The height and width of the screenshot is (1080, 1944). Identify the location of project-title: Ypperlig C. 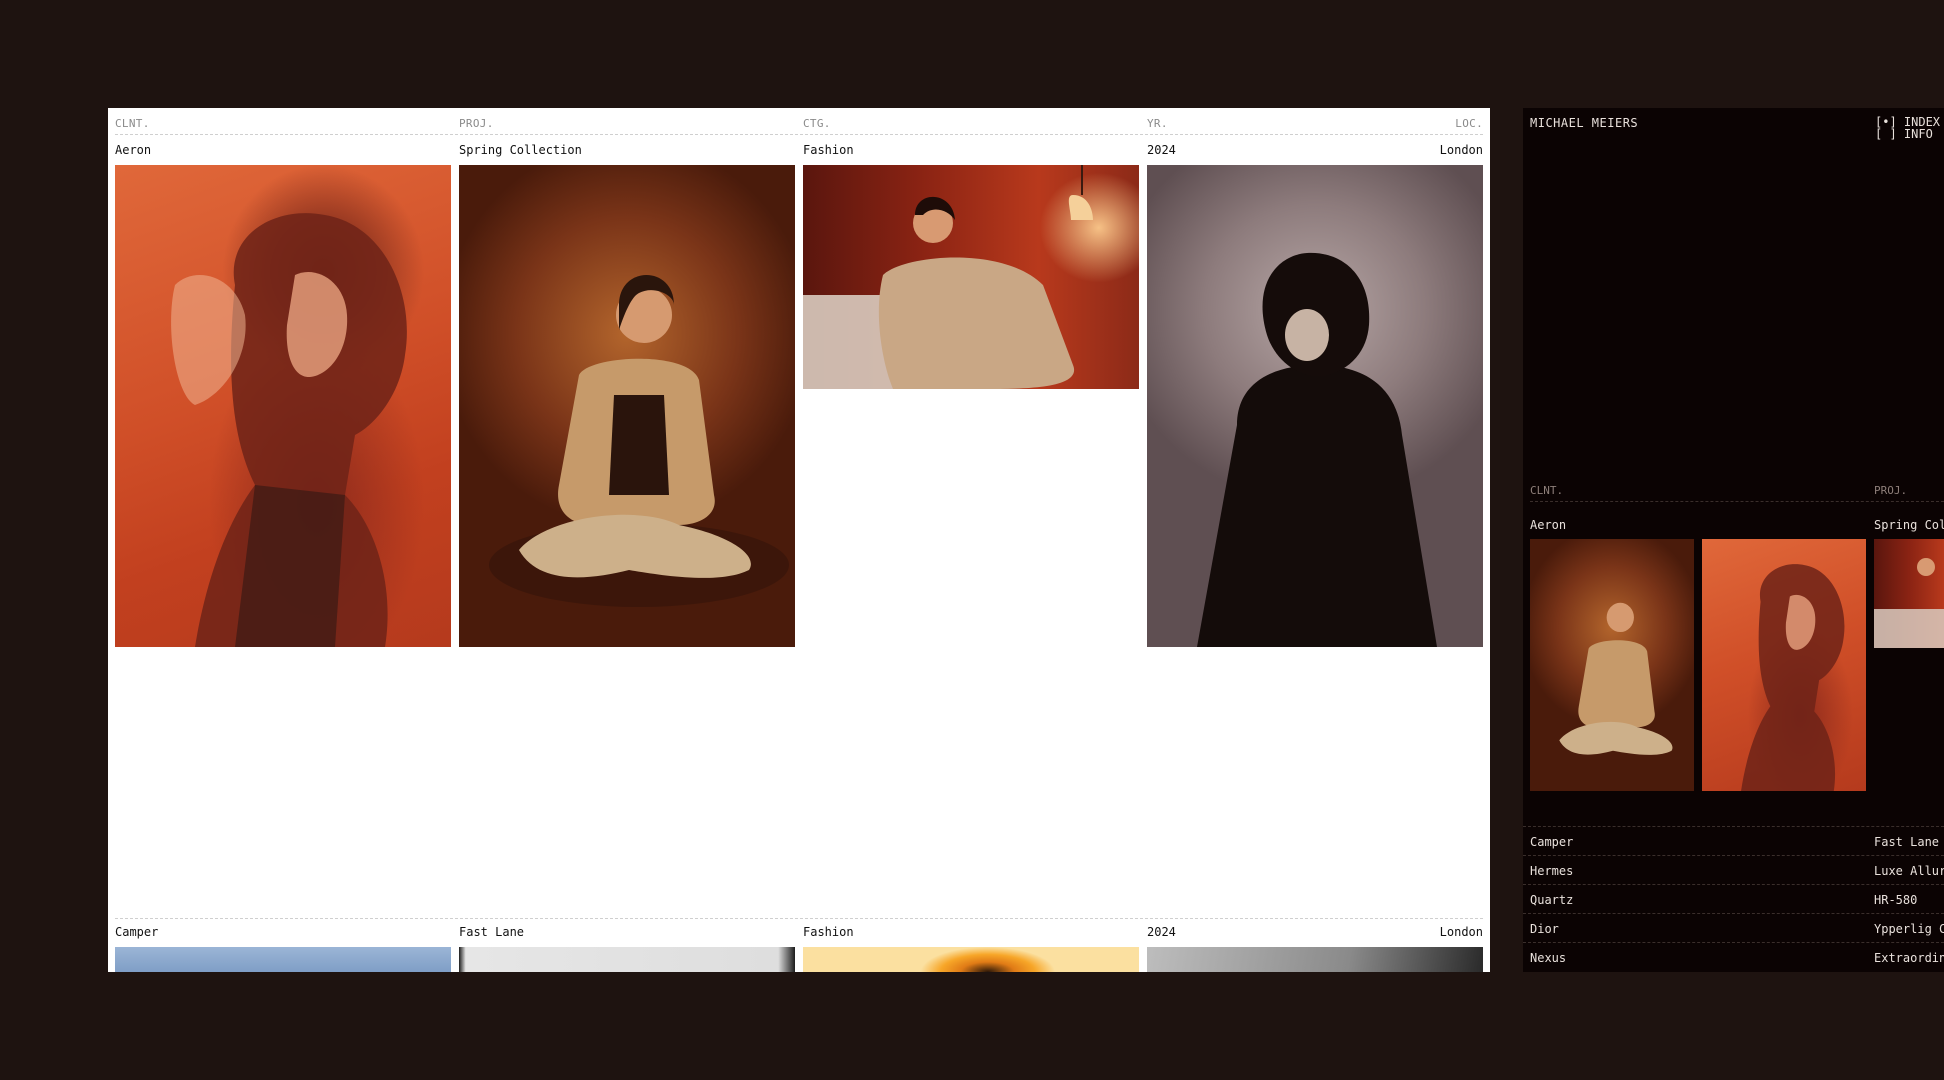
(1909, 929).